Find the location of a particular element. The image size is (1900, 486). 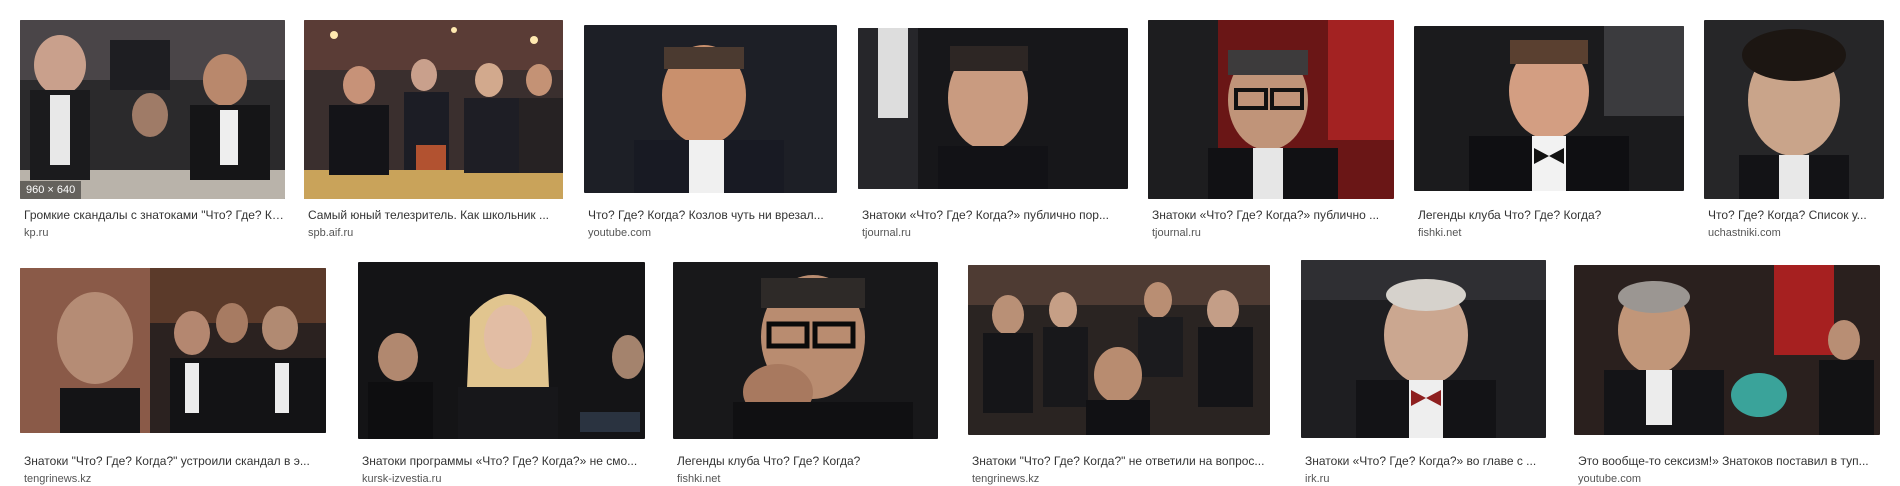

result-thumbnail: 960 × 640 is located at coordinates (152, 109).